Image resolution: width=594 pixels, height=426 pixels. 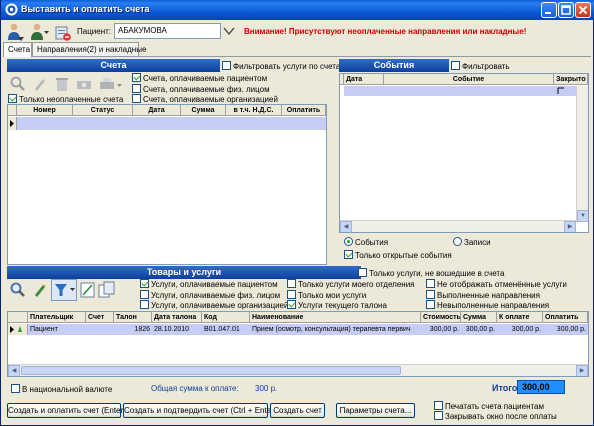 What do you see at coordinates (571, 79) in the screenshot?
I see `col-header: Закрыто` at bounding box center [571, 79].